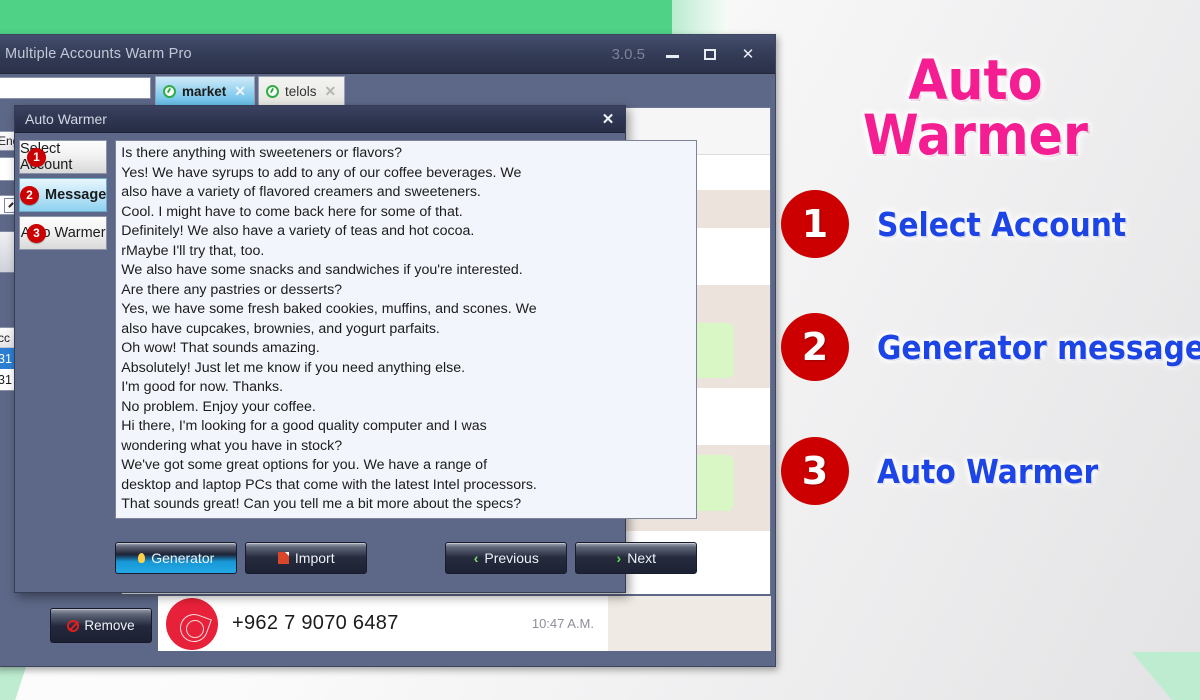  Describe the element at coordinates (511, 558) in the screenshot. I see `previous-button-label: Previous` at that location.